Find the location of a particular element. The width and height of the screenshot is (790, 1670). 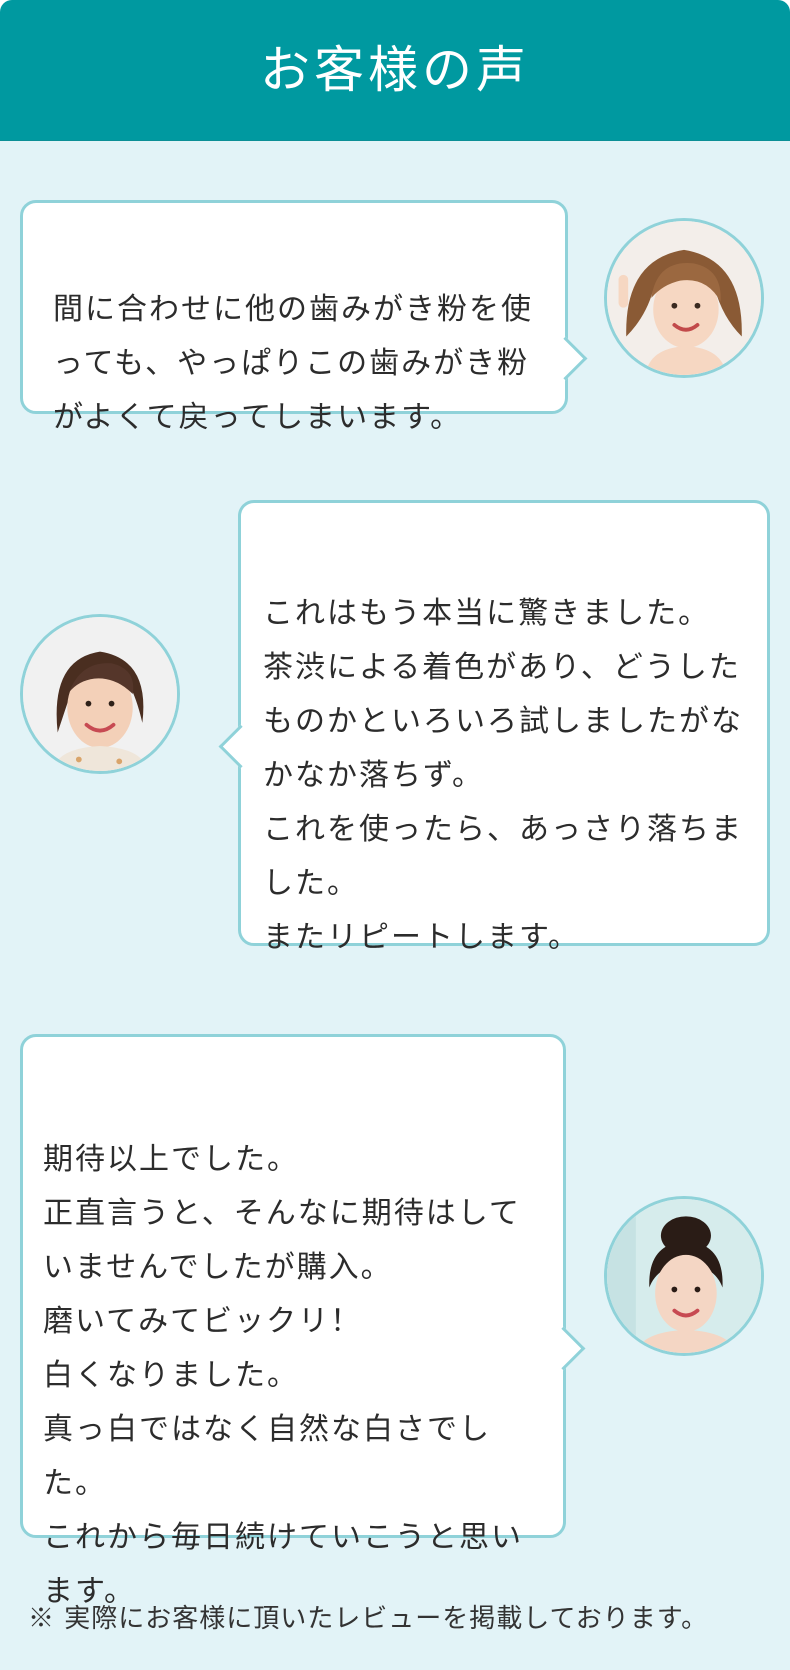

section-header: お客様の声 is located at coordinates (395, 70).